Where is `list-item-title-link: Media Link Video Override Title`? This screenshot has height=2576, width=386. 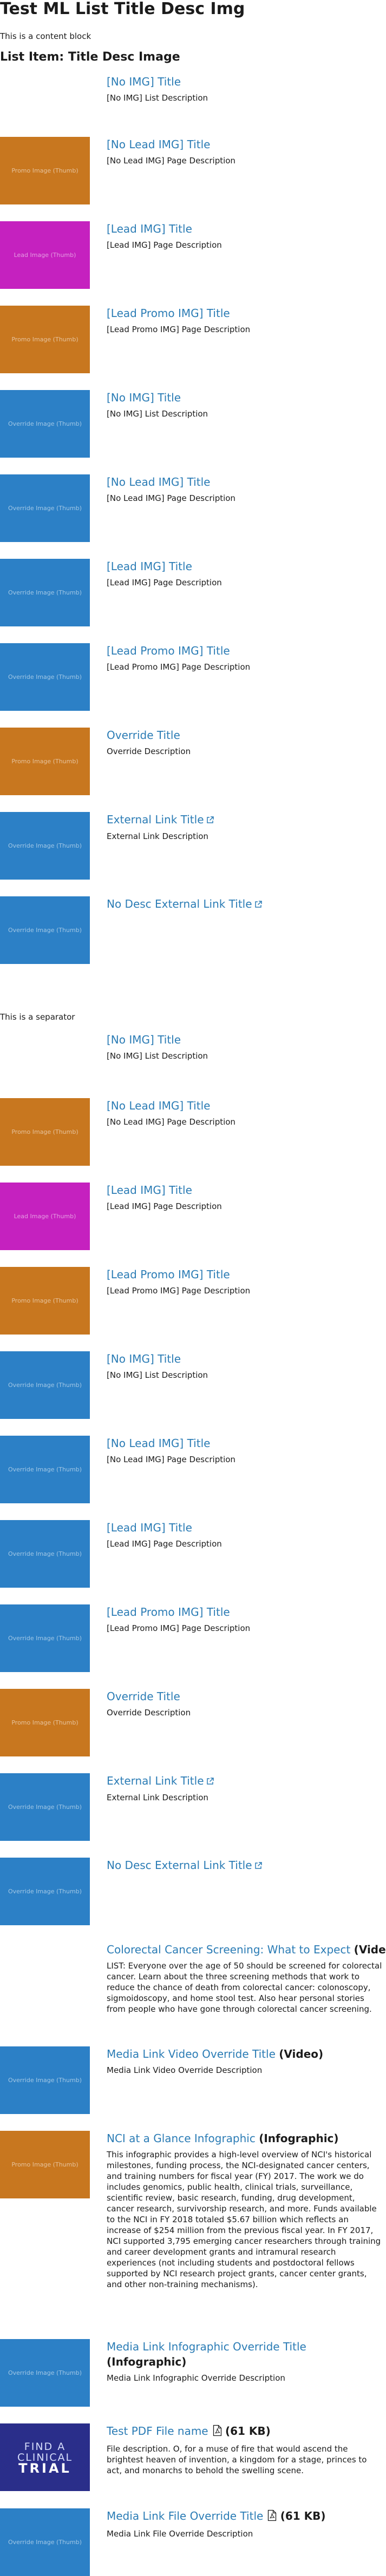 list-item-title-link: Media Link Video Override Title is located at coordinates (191, 2053).